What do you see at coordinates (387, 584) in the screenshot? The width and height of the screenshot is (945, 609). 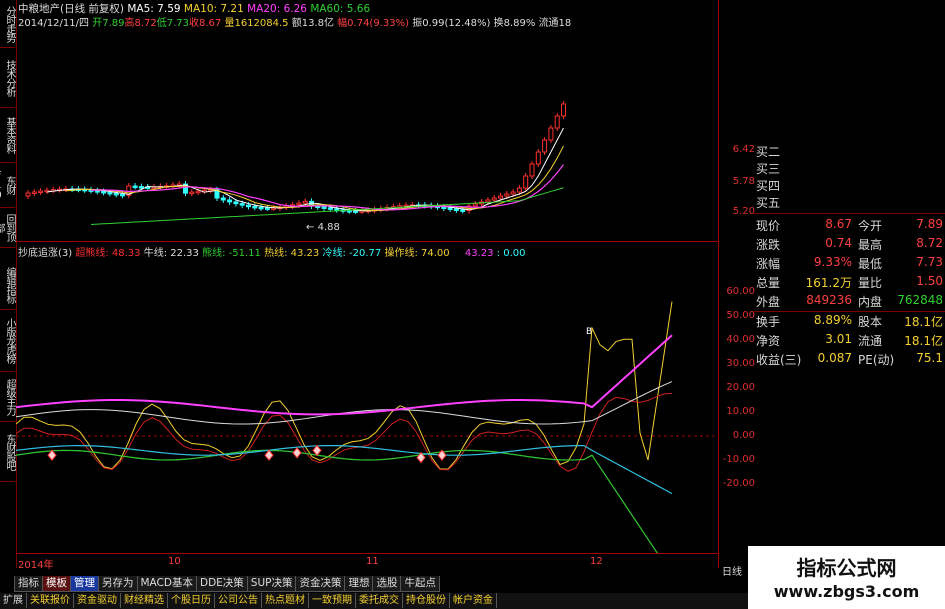 I see `indicator-tab: 选股` at bounding box center [387, 584].